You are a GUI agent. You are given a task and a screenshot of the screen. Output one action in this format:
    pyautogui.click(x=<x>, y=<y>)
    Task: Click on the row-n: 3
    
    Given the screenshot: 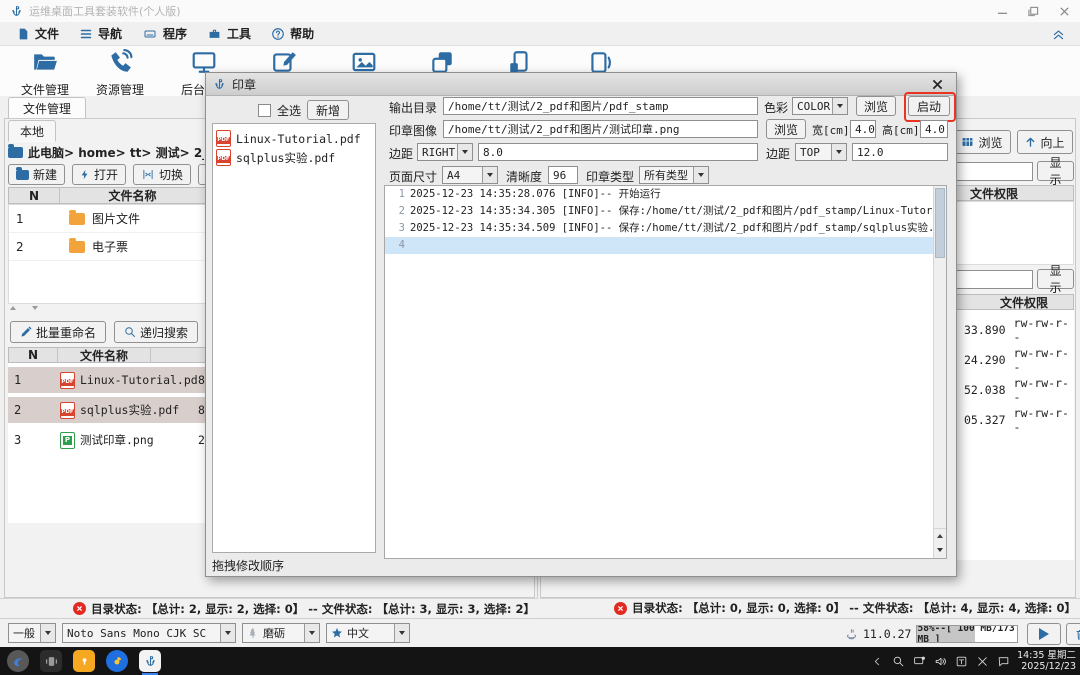 What is the action you would take?
    pyautogui.click(x=18, y=440)
    